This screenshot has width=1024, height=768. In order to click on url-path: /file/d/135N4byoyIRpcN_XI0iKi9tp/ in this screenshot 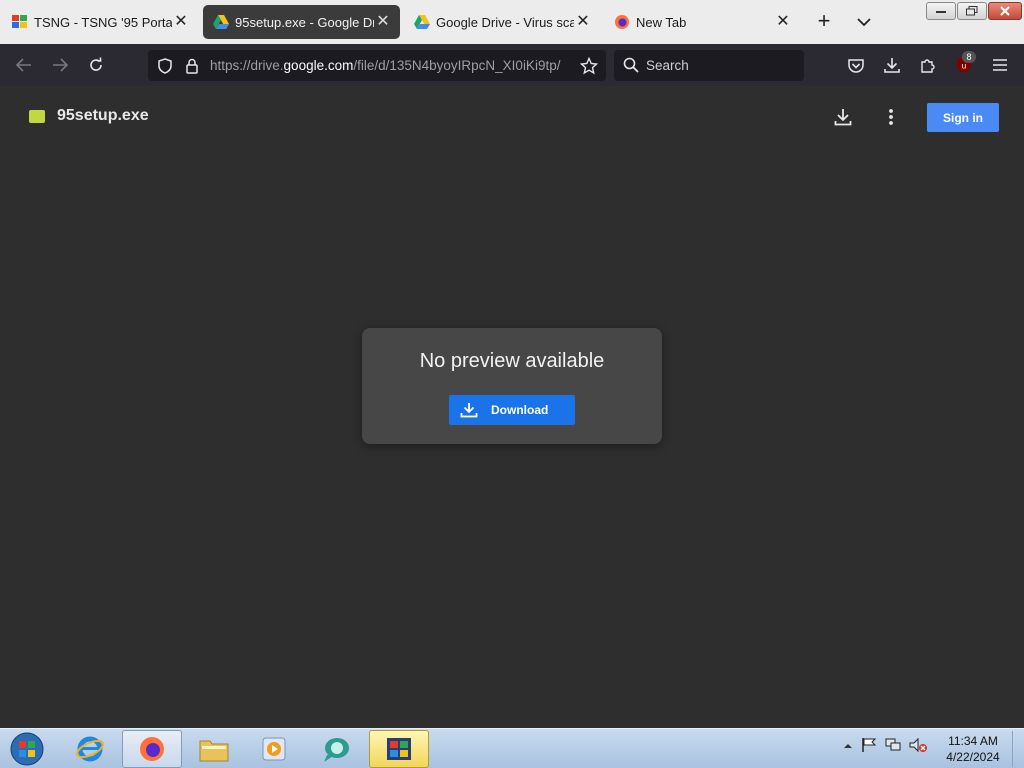, I will do `click(457, 65)`.